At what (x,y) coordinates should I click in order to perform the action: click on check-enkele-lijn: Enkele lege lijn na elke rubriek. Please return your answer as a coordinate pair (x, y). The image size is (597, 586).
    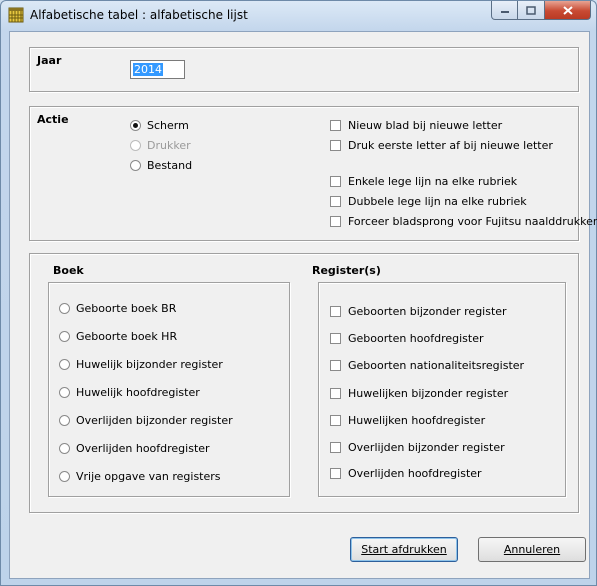
    Looking at the image, I should click on (423, 181).